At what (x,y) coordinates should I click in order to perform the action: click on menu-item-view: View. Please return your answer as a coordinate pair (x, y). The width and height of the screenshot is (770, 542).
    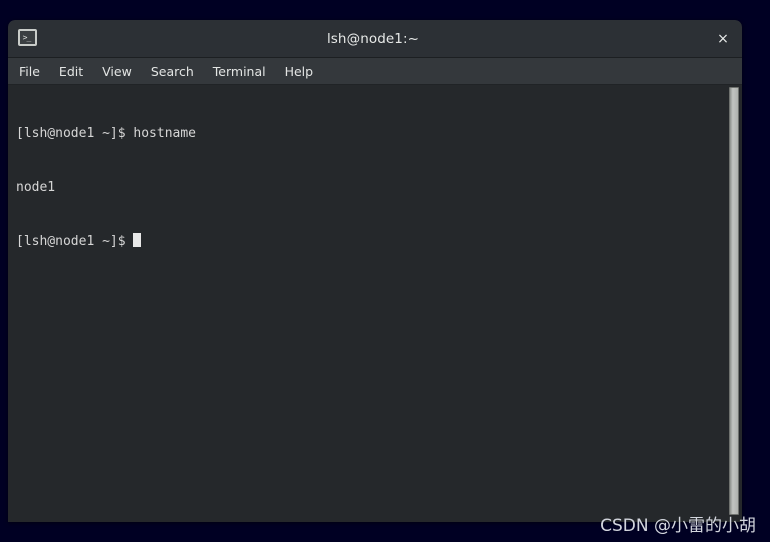
    Looking at the image, I should click on (117, 71).